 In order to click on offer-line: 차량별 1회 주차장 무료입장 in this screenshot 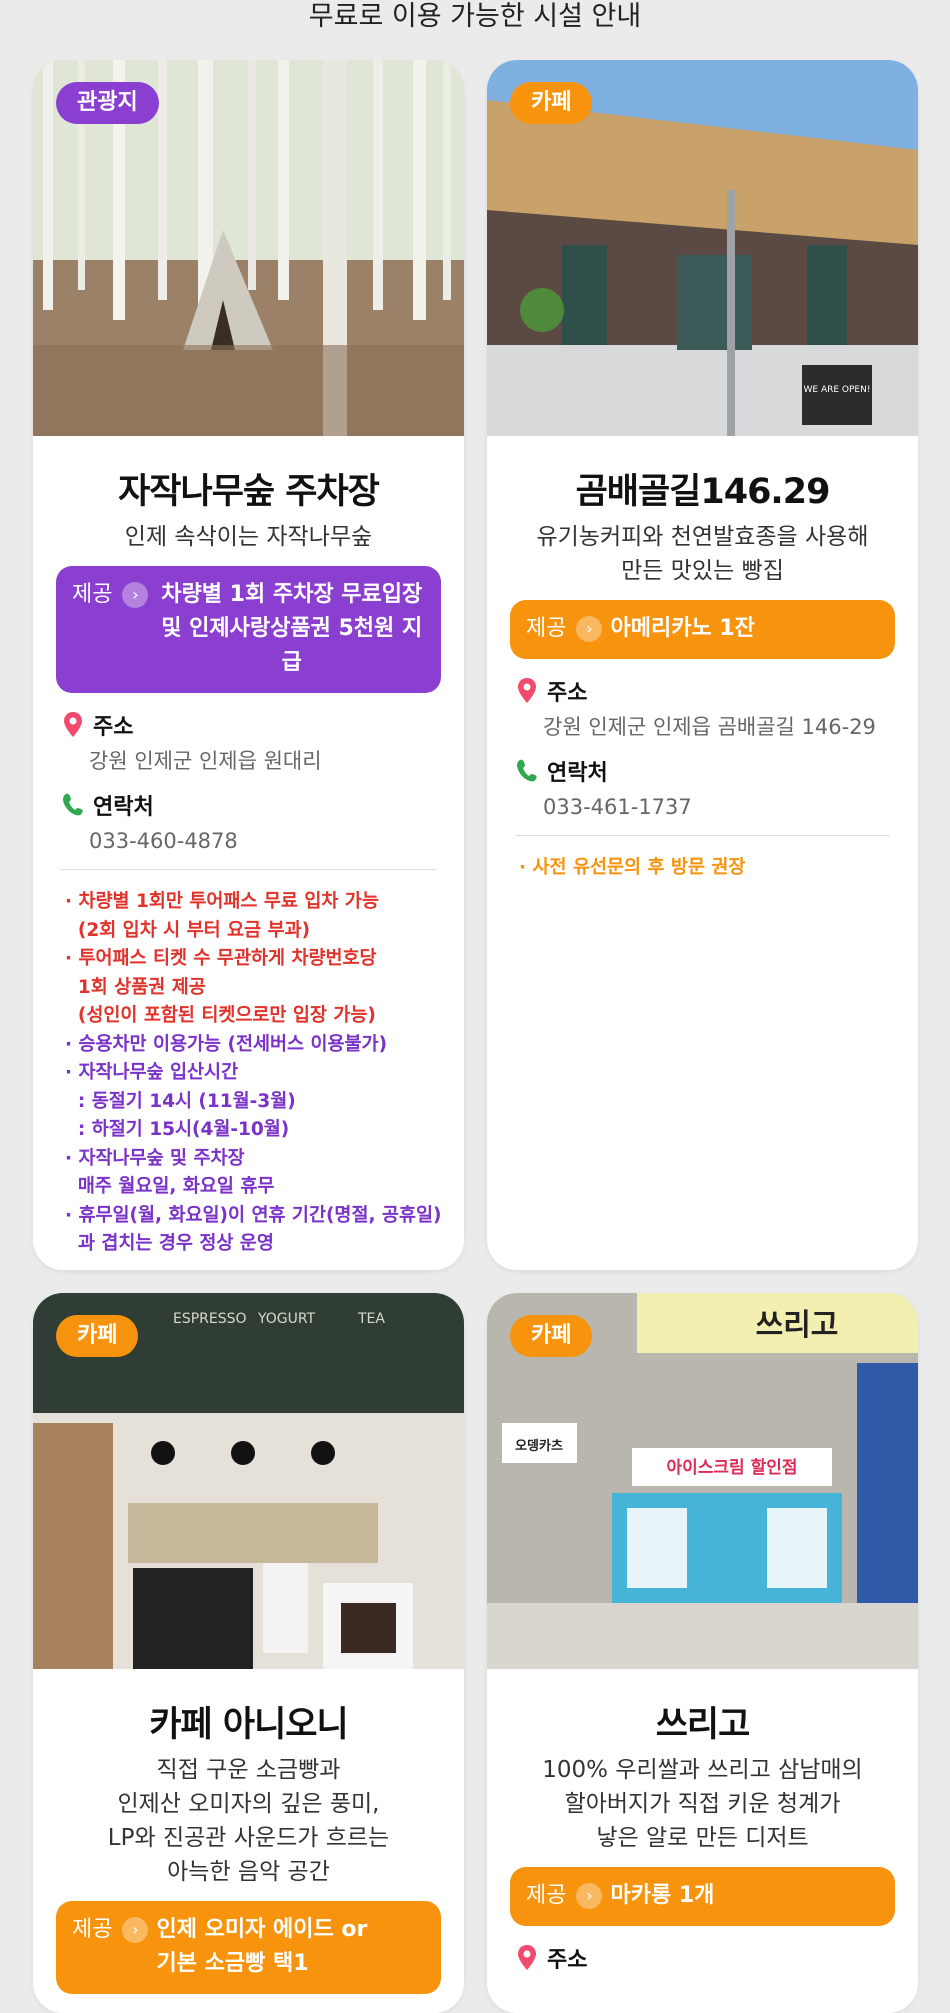, I will do `click(292, 594)`.